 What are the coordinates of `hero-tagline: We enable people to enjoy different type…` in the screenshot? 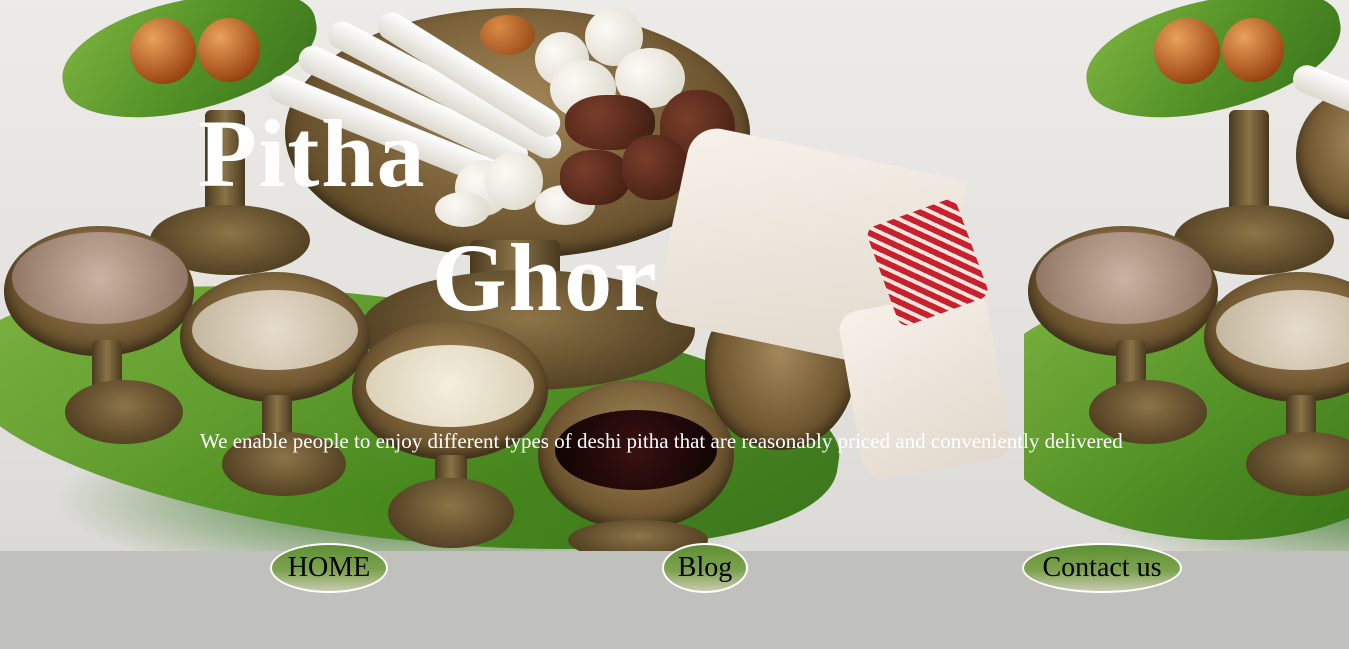 It's located at (661, 441).